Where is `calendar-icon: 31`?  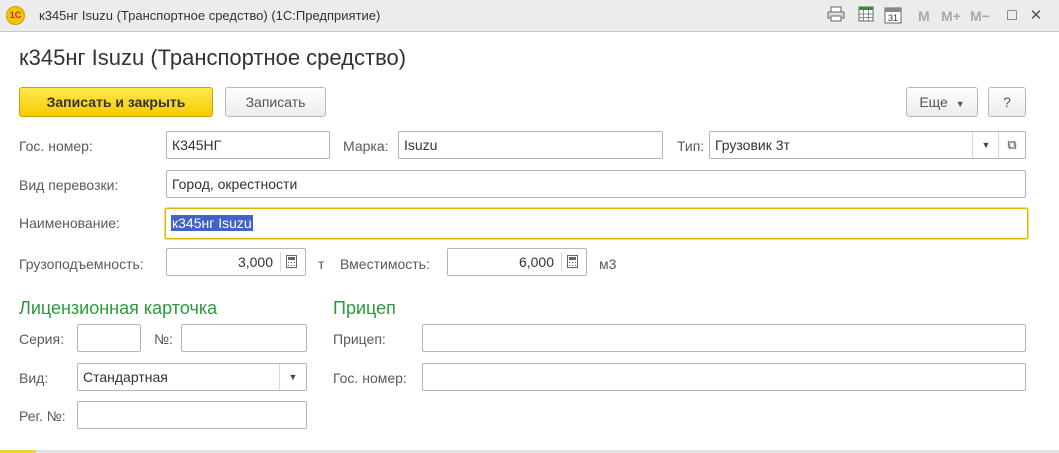 calendar-icon: 31 is located at coordinates (893, 16).